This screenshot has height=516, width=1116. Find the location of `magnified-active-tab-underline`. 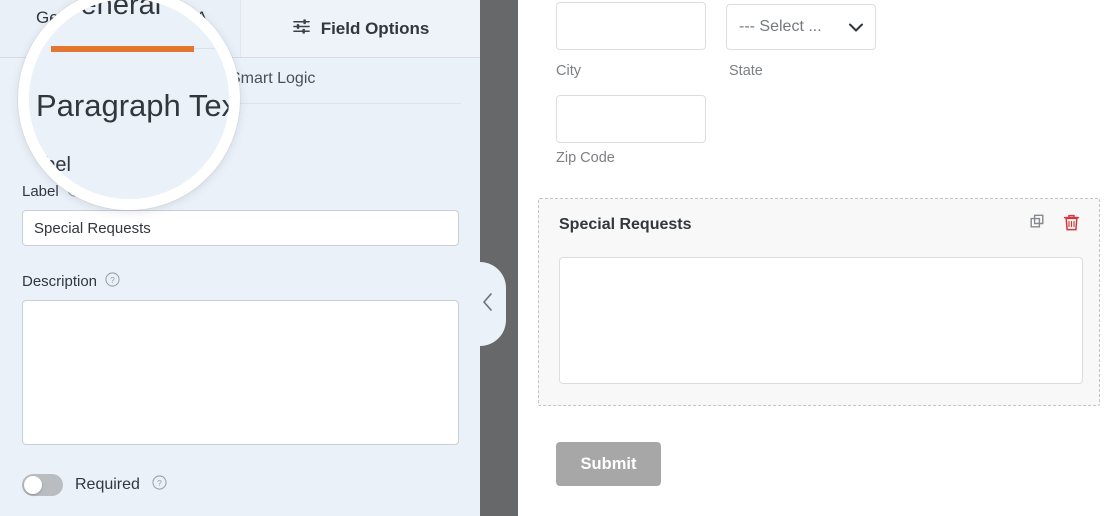

magnified-active-tab-underline is located at coordinates (122, 49).